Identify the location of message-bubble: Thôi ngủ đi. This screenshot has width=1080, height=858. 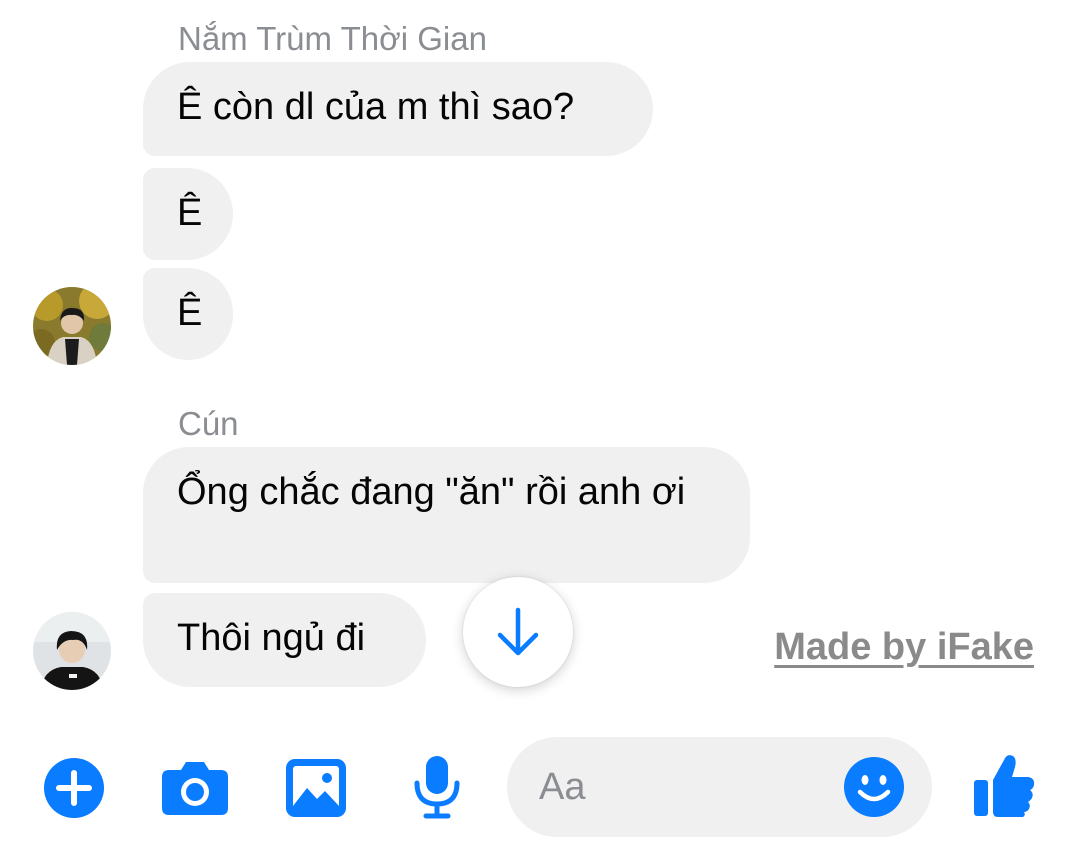
(284, 640).